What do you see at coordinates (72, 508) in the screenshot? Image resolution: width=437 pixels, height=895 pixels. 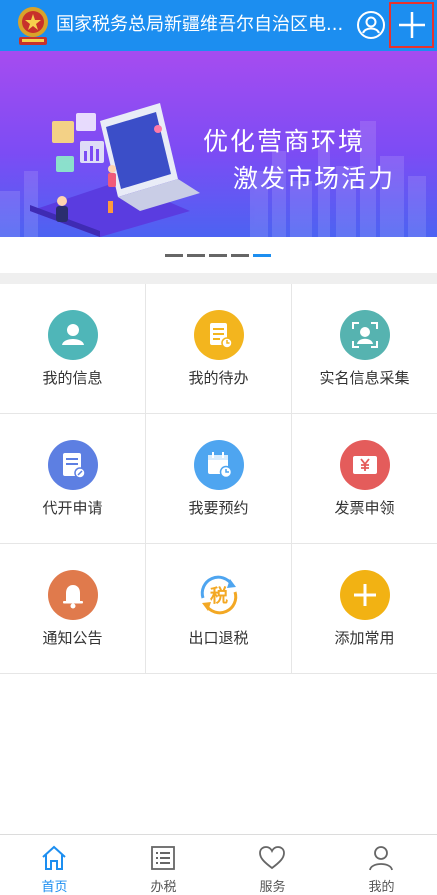 I see `grid-item-label: 代开申请` at bounding box center [72, 508].